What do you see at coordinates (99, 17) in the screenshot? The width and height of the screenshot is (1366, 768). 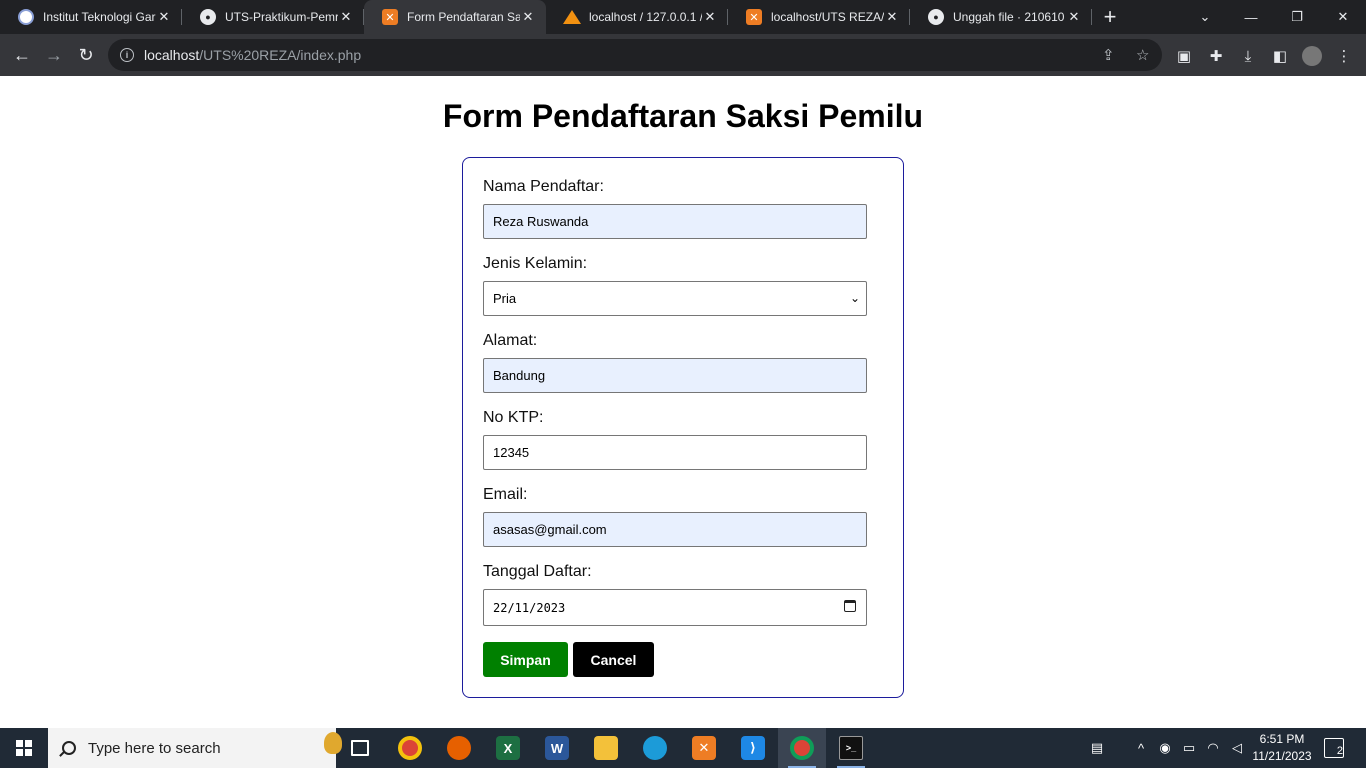 I see `tab-title: Institut Teknologi Gar` at bounding box center [99, 17].